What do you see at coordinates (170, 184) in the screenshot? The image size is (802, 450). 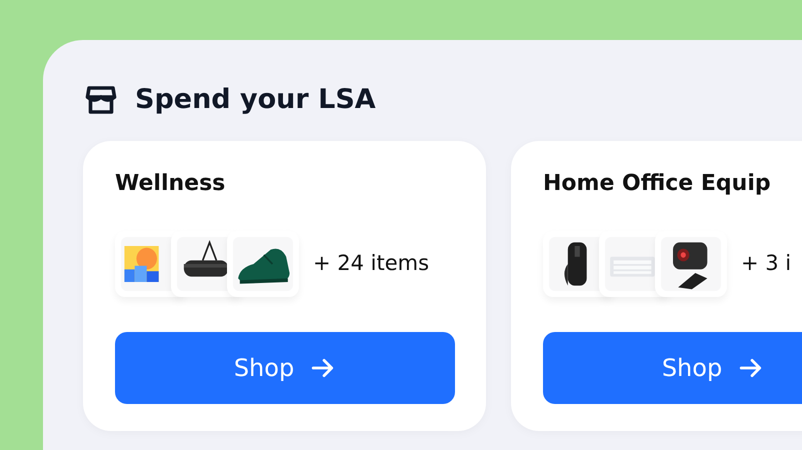 I see `category-title: Wellness` at bounding box center [170, 184].